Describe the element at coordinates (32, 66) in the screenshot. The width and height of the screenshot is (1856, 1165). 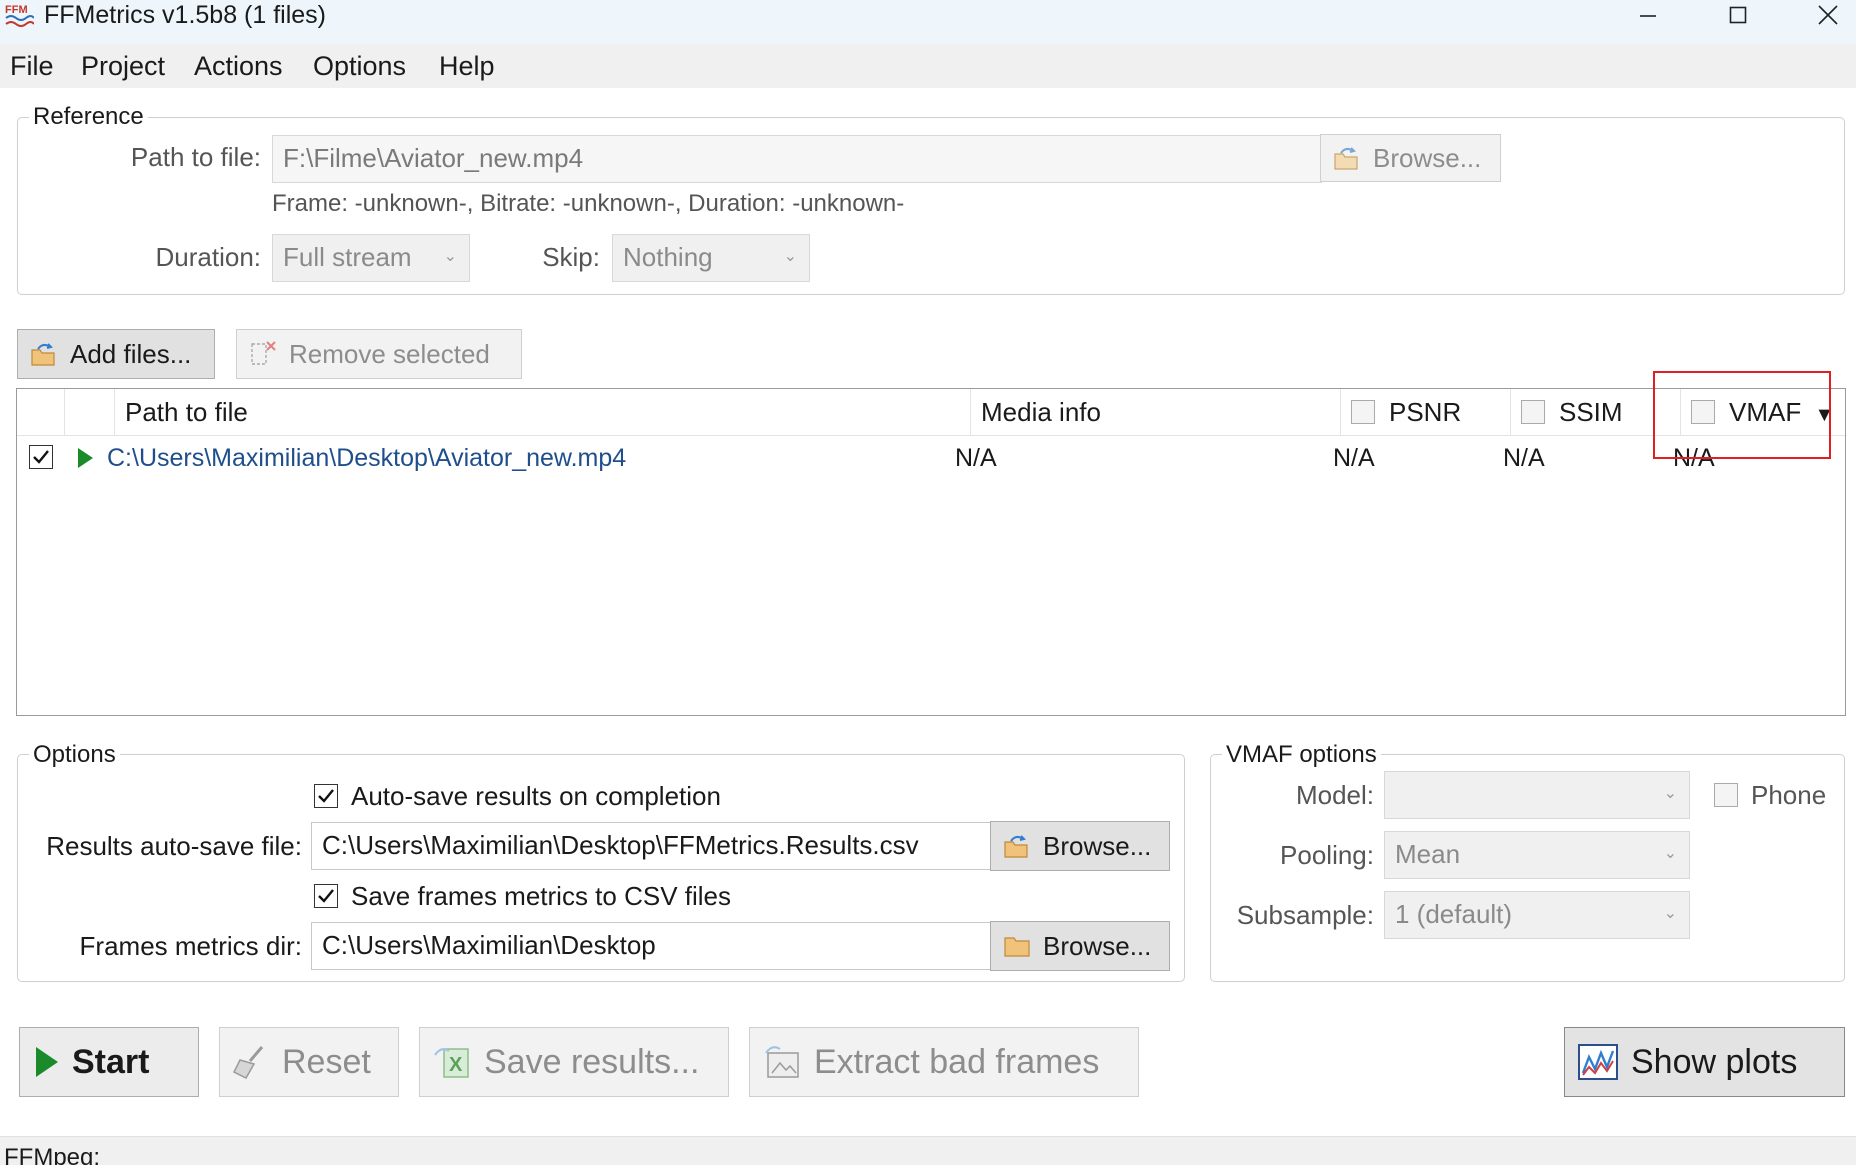
I see `menu-file: File` at that location.